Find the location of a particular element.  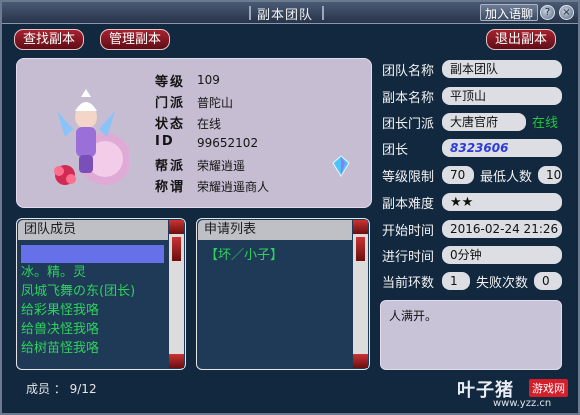

status-label: 状态 is located at coordinates (170, 124).